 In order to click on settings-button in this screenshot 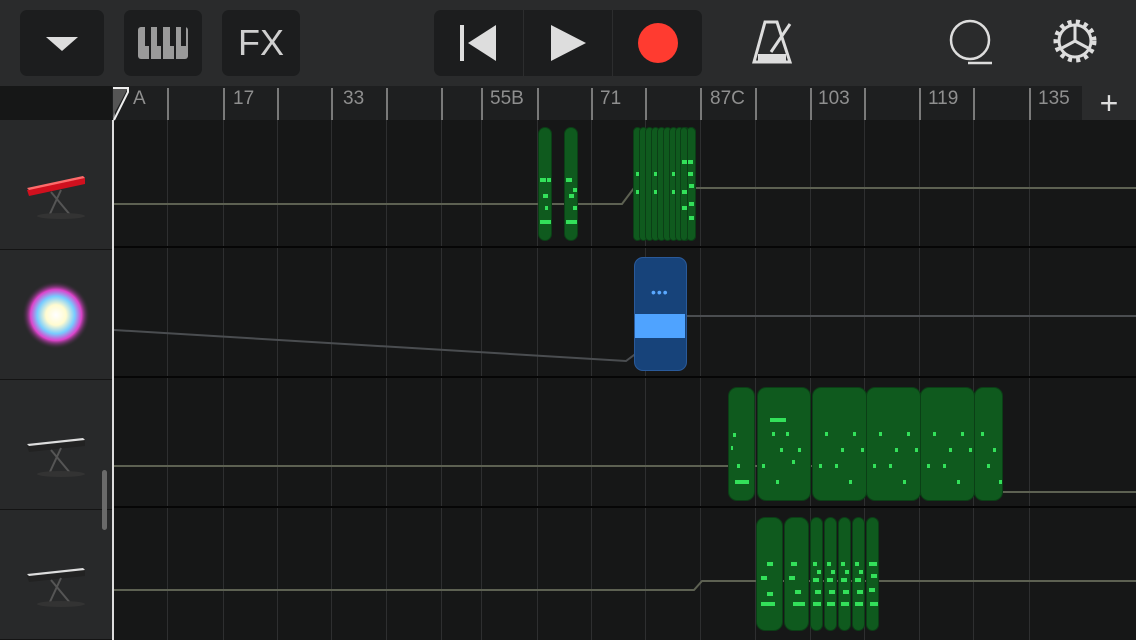, I will do `click(1075, 41)`.